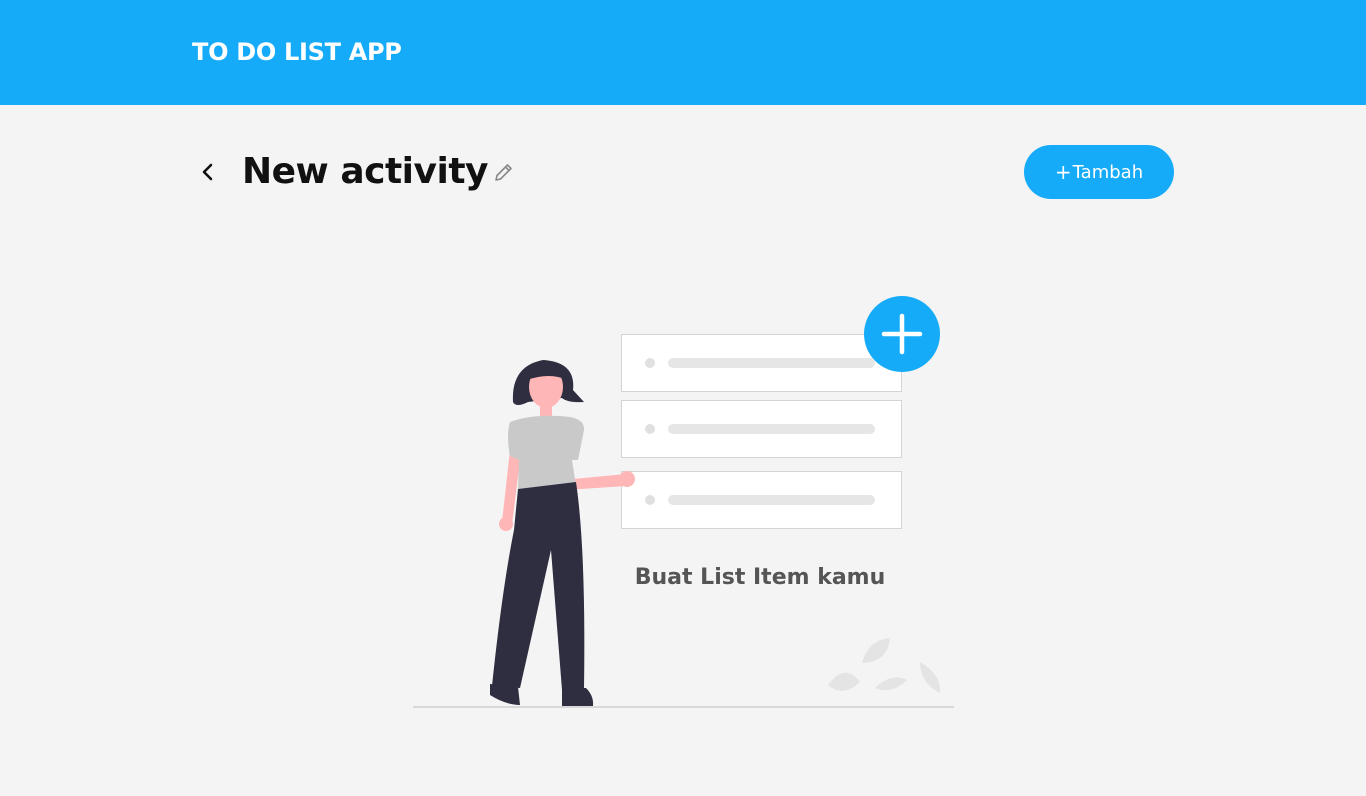 Image resolution: width=1366 pixels, height=796 pixels. Describe the element at coordinates (902, 334) in the screenshot. I see `plus-circle-icon` at that location.